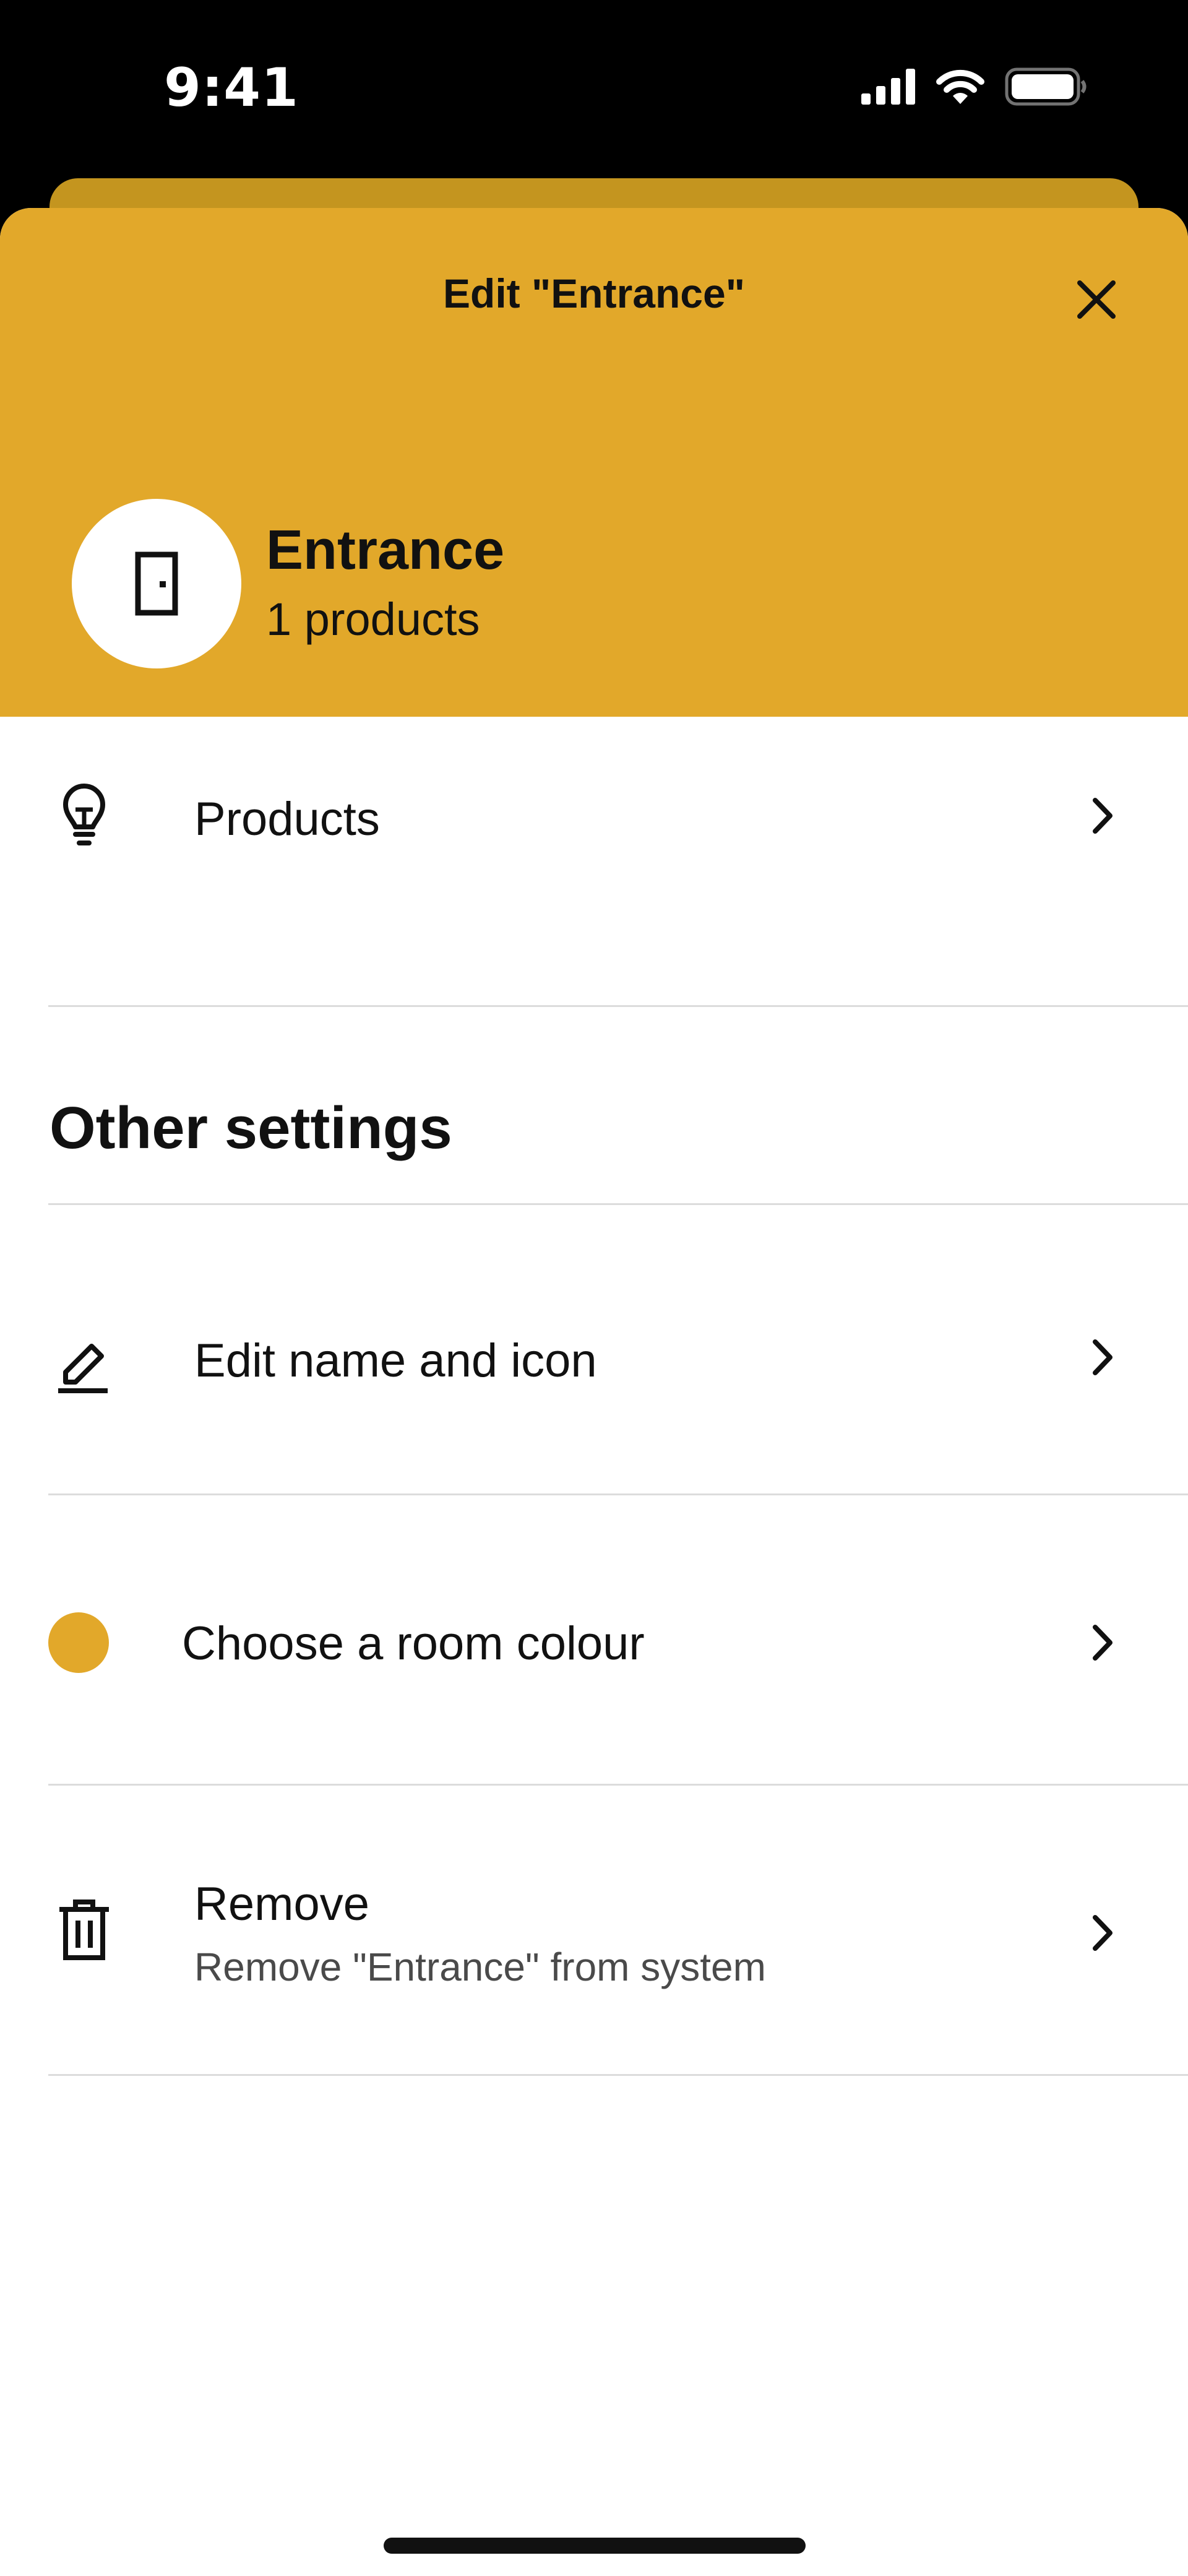  I want to click on pencil-icon, so click(83, 1363).